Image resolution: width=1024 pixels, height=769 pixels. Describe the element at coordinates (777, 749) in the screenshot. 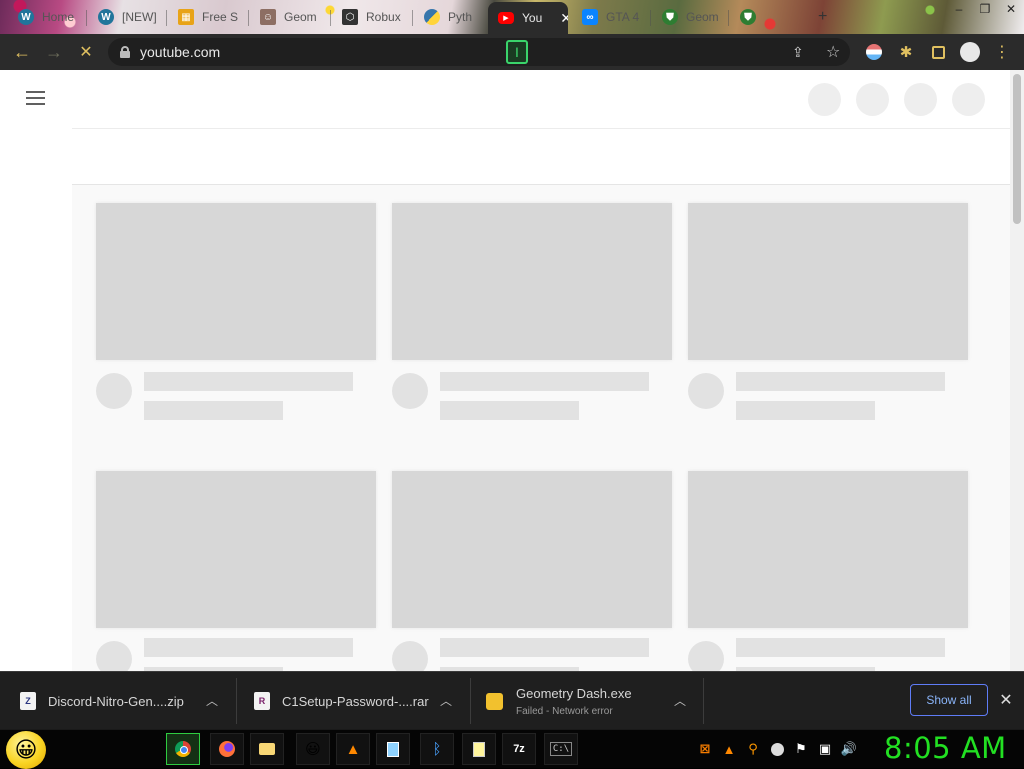

I see `message-icon` at that location.